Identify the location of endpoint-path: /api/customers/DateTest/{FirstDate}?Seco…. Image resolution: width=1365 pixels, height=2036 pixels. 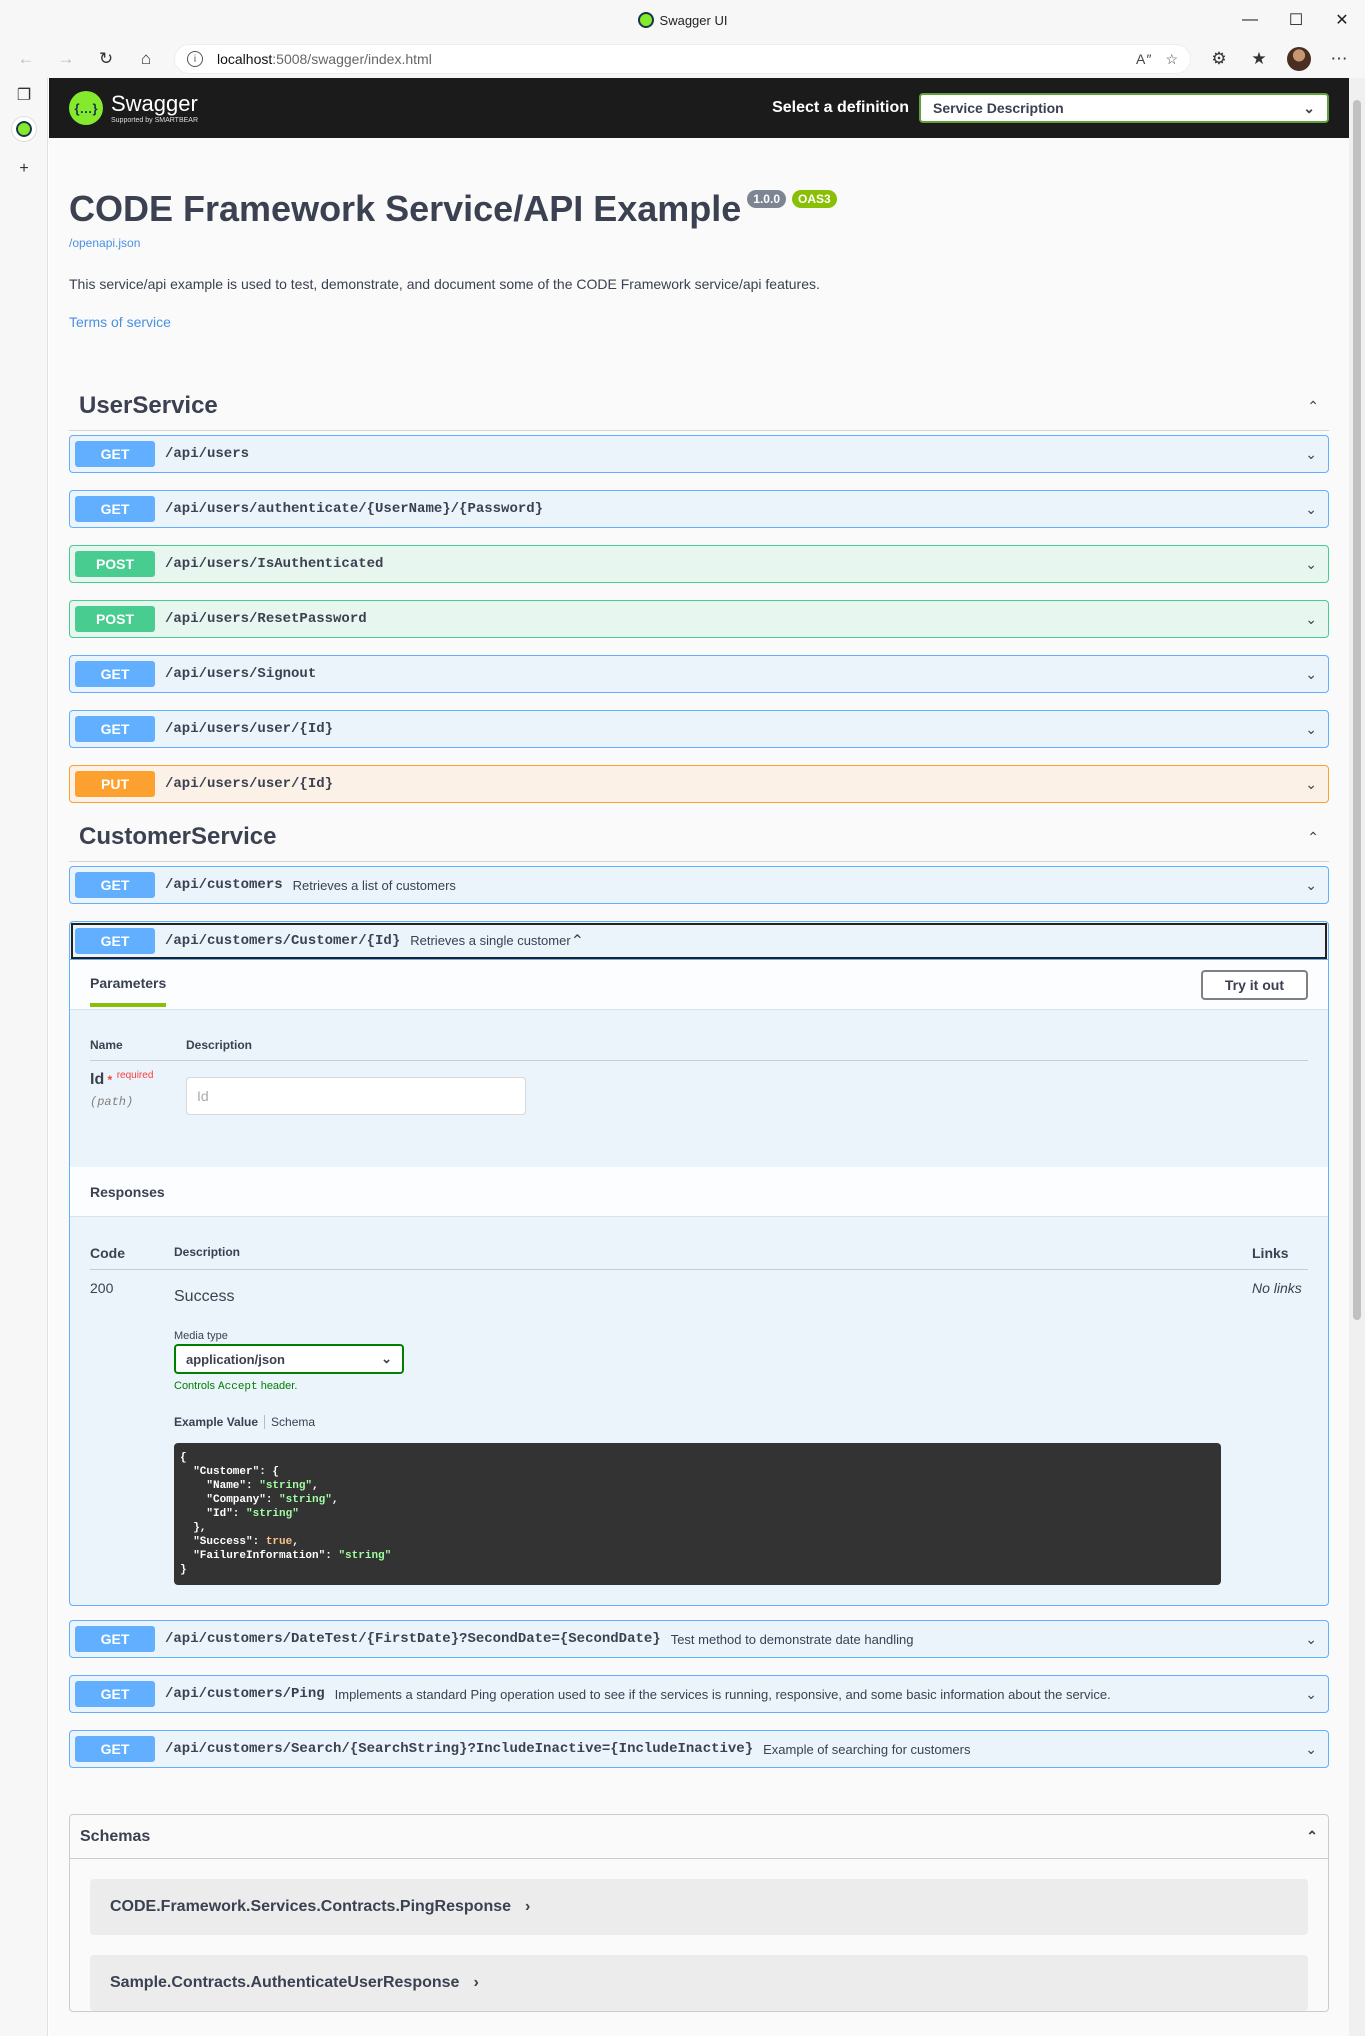
(413, 1639).